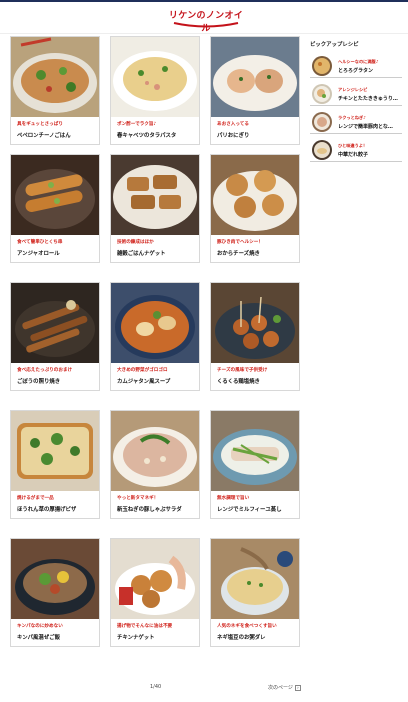  Describe the element at coordinates (156, 687) in the screenshot. I see `page-indicator: 1/40` at that location.